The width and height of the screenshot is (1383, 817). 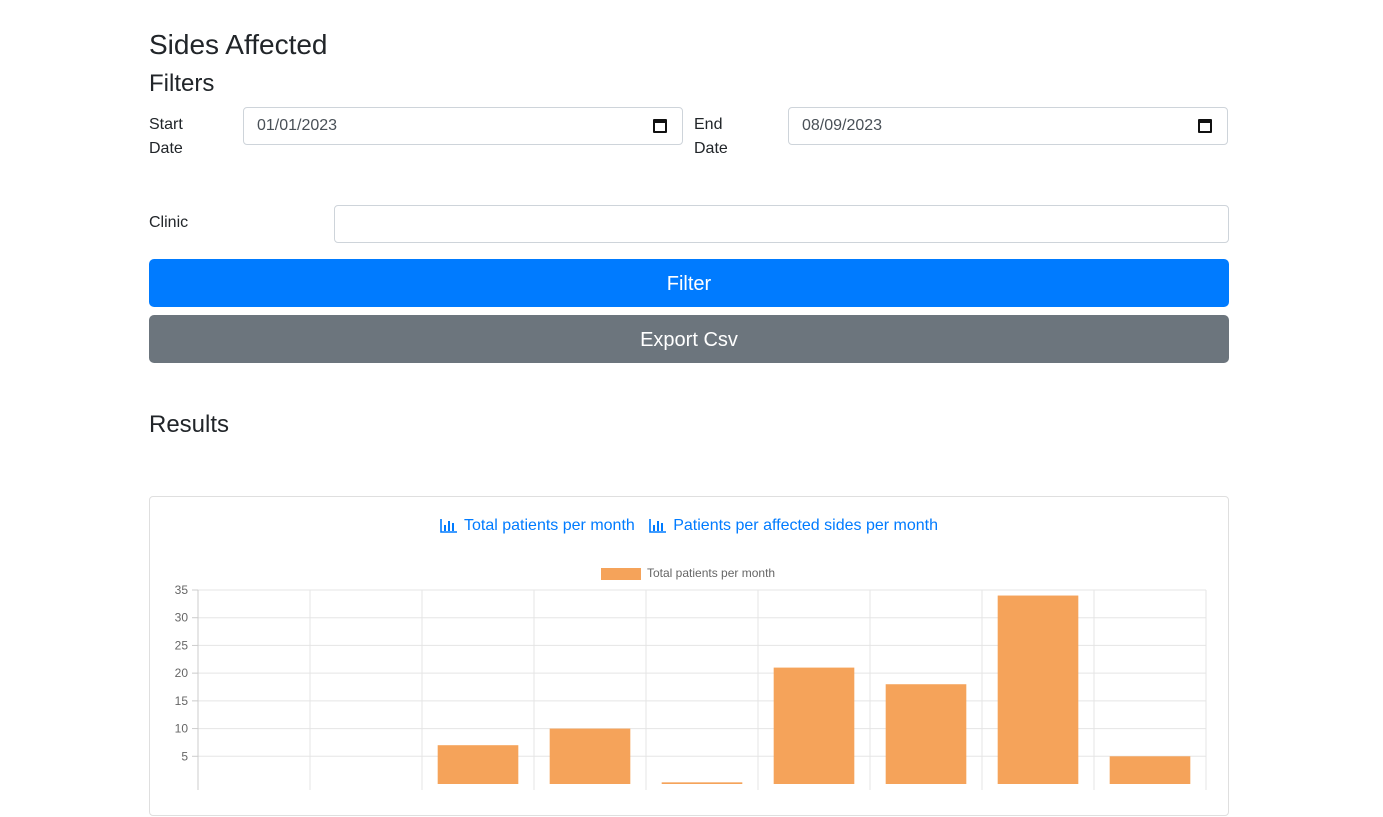 I want to click on start-date-input: 01/01/2023, so click(x=463, y=126).